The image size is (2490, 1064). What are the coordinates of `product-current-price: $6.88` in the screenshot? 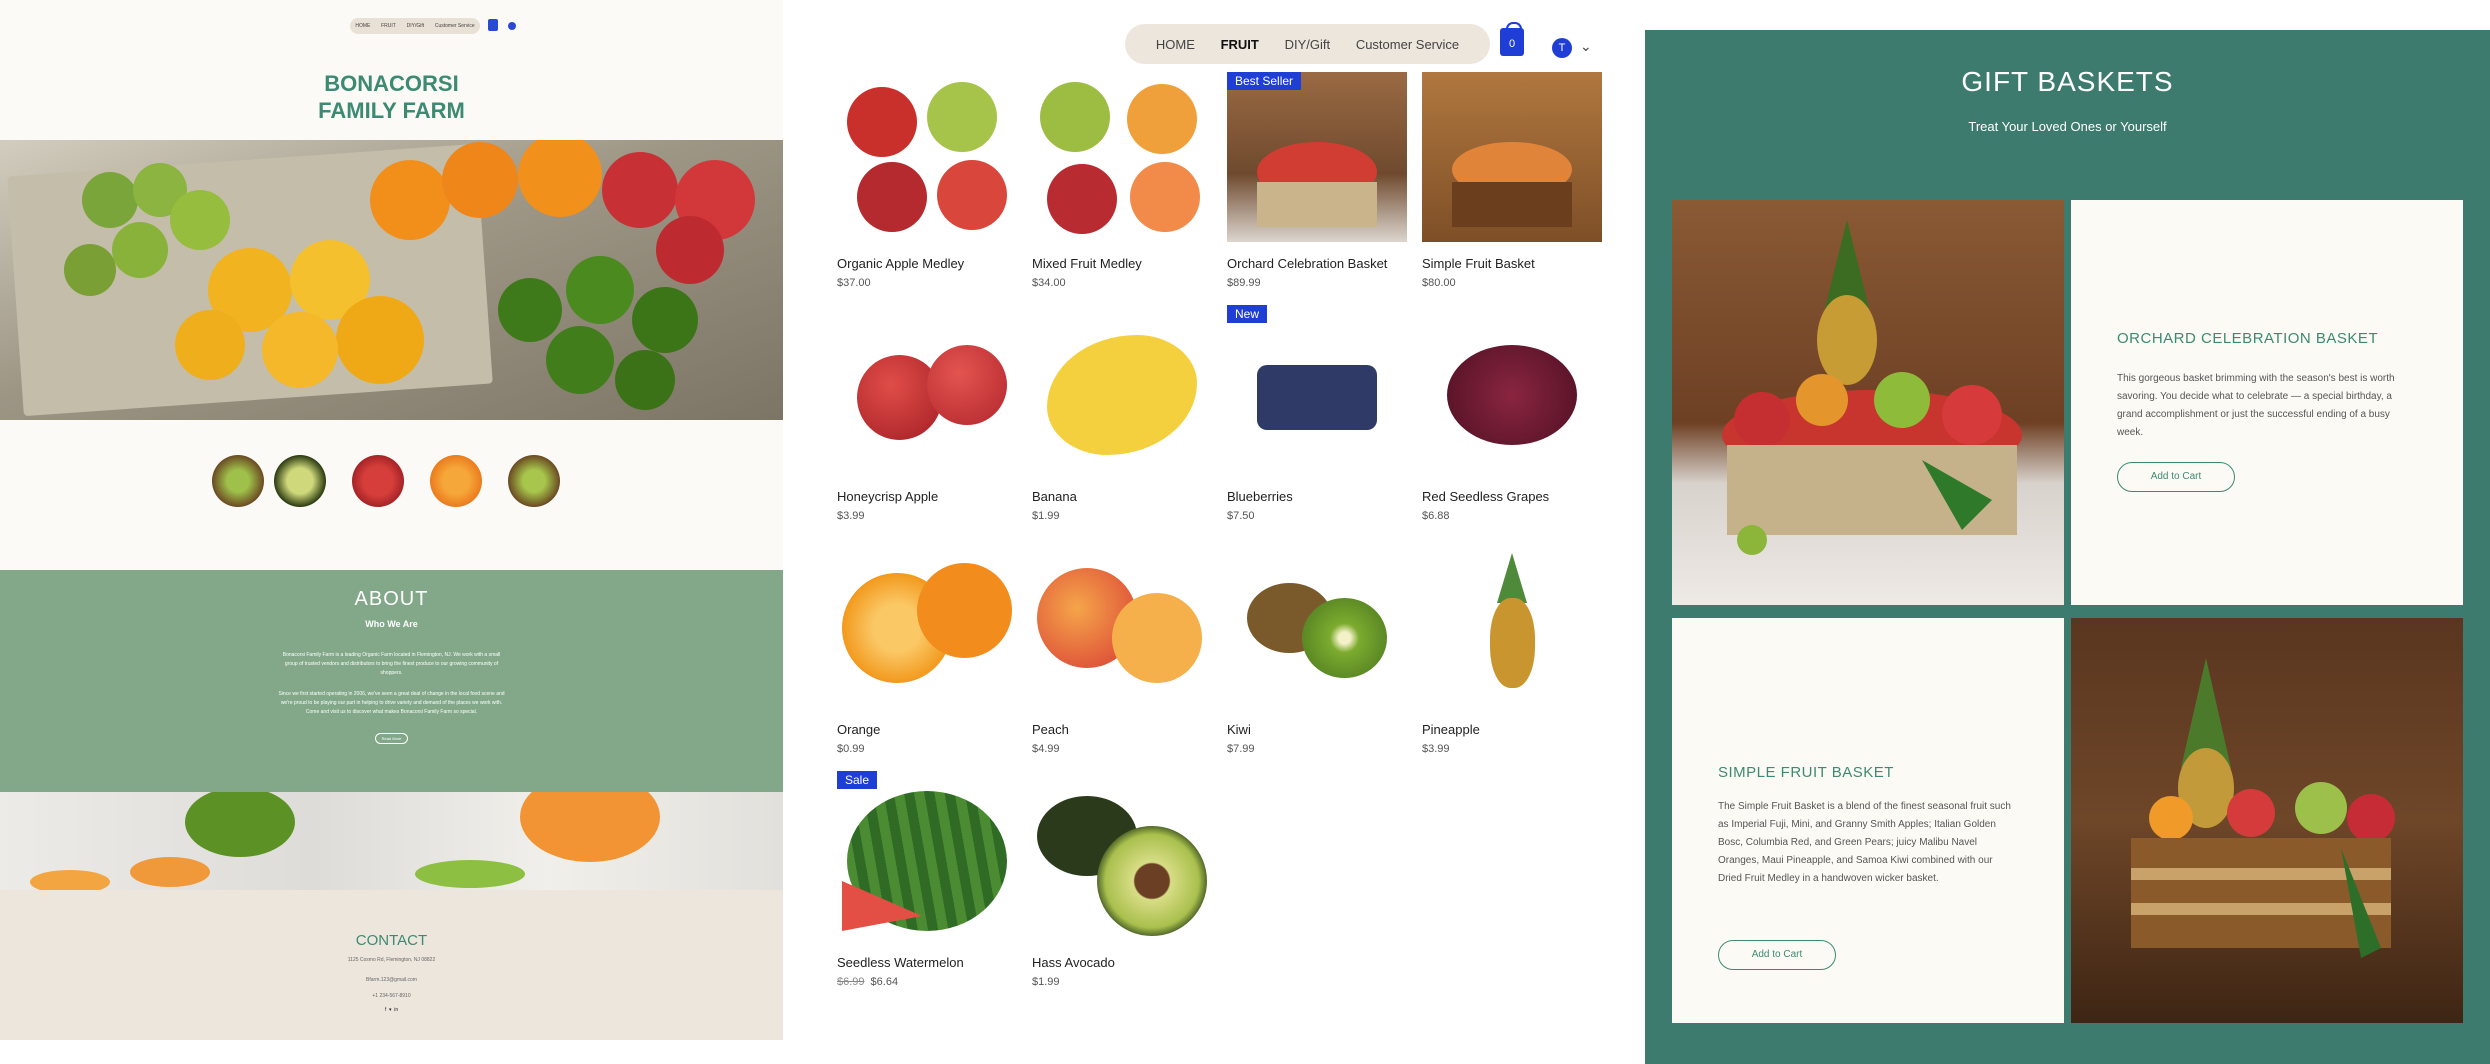 It's located at (1436, 516).